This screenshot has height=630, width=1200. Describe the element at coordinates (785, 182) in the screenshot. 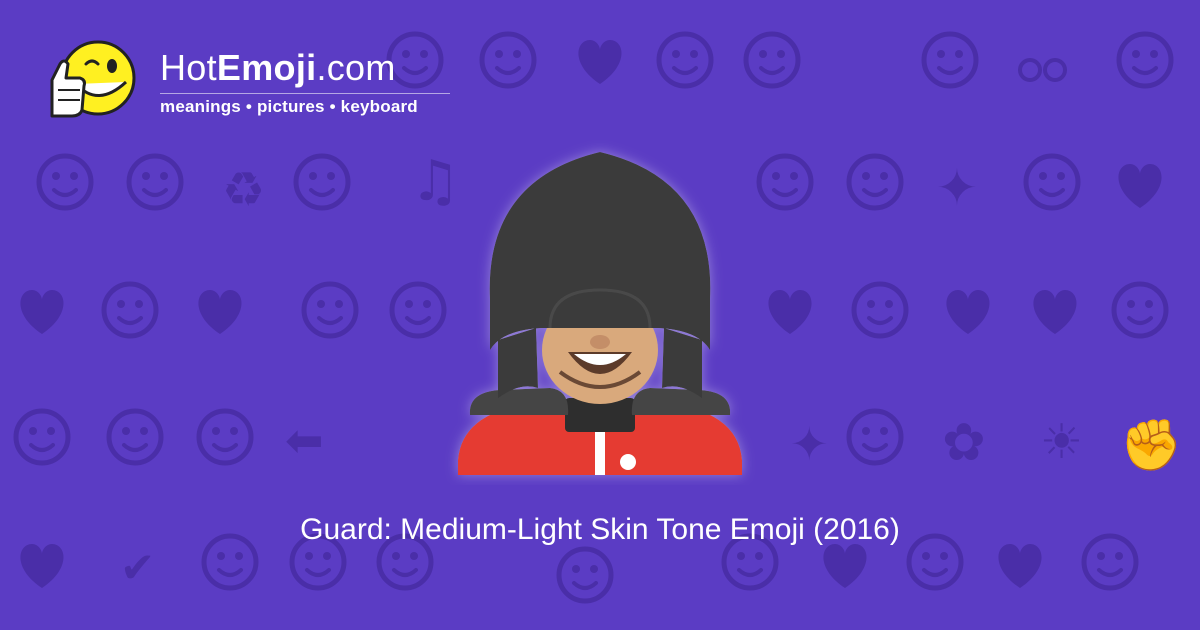

I see `disappointed-face-icon` at that location.